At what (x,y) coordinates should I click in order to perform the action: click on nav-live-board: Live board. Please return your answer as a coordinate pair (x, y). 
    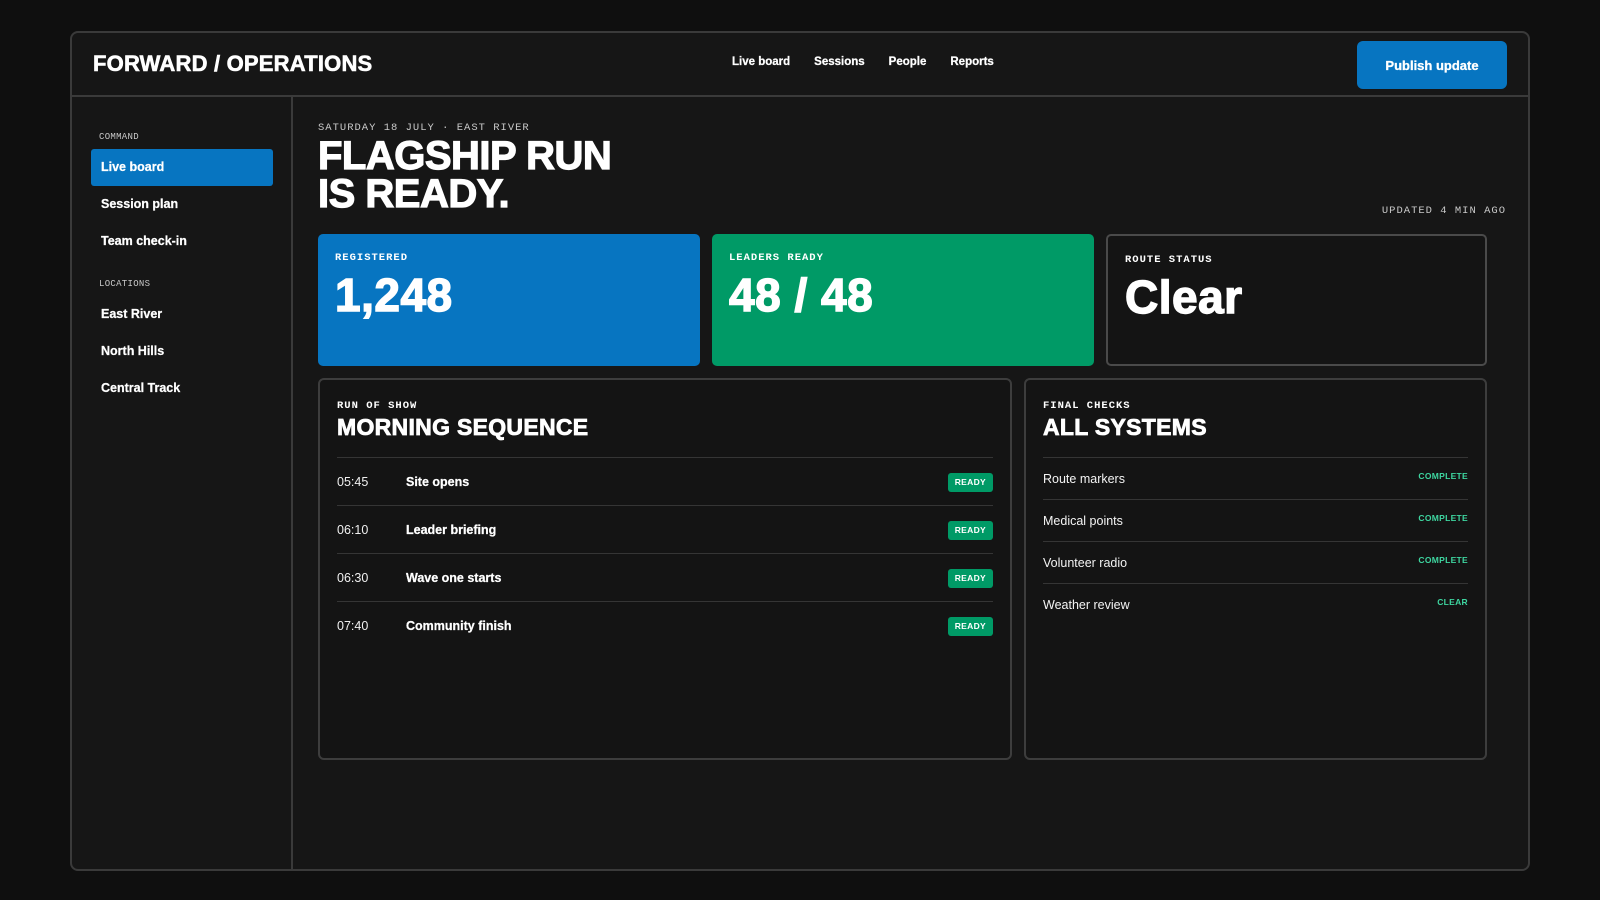
    Looking at the image, I should click on (761, 62).